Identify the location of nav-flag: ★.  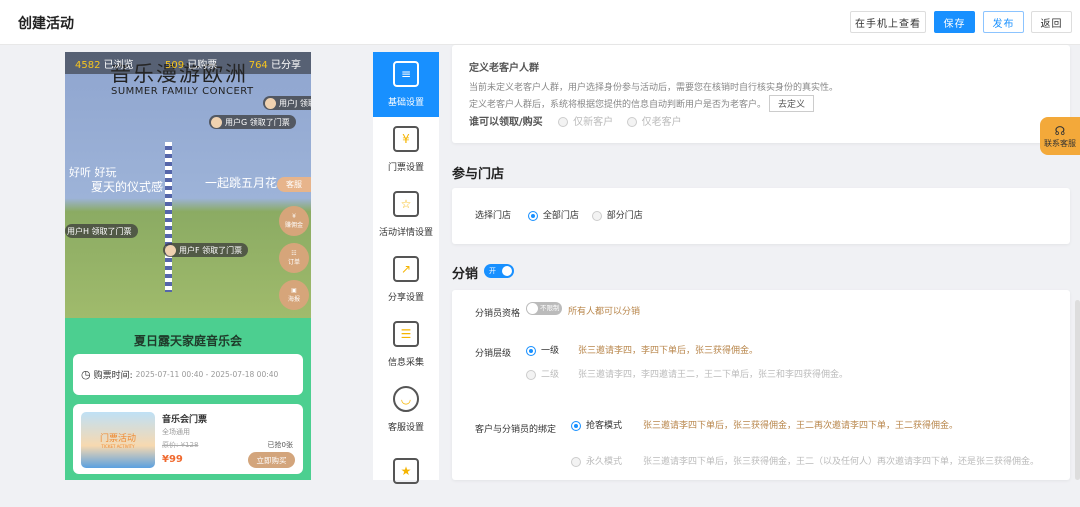
(406, 474).